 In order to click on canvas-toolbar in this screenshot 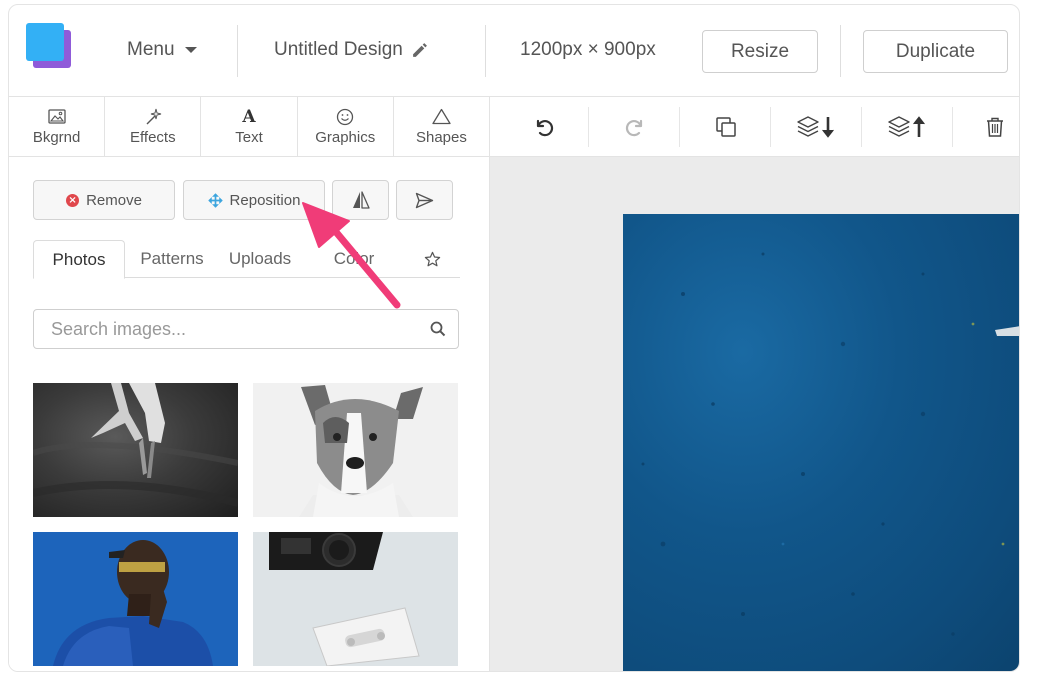, I will do `click(754, 126)`.